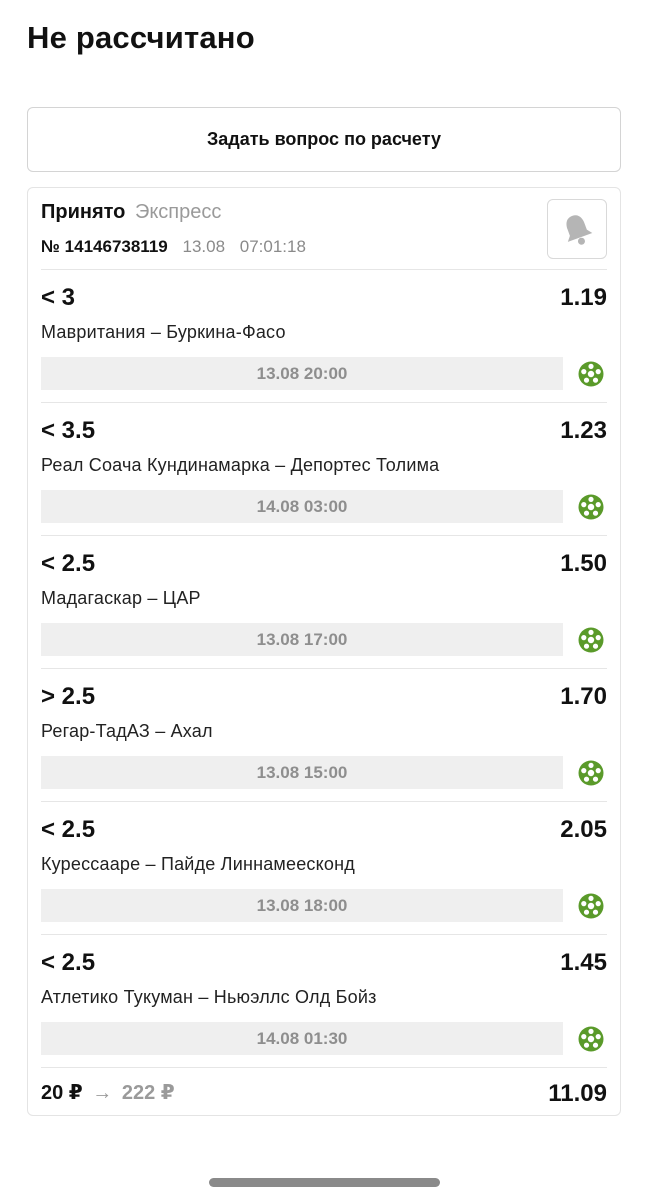 The image size is (648, 1200). Describe the element at coordinates (272, 246) in the screenshot. I see `ticket-time: 07:01:18` at that location.